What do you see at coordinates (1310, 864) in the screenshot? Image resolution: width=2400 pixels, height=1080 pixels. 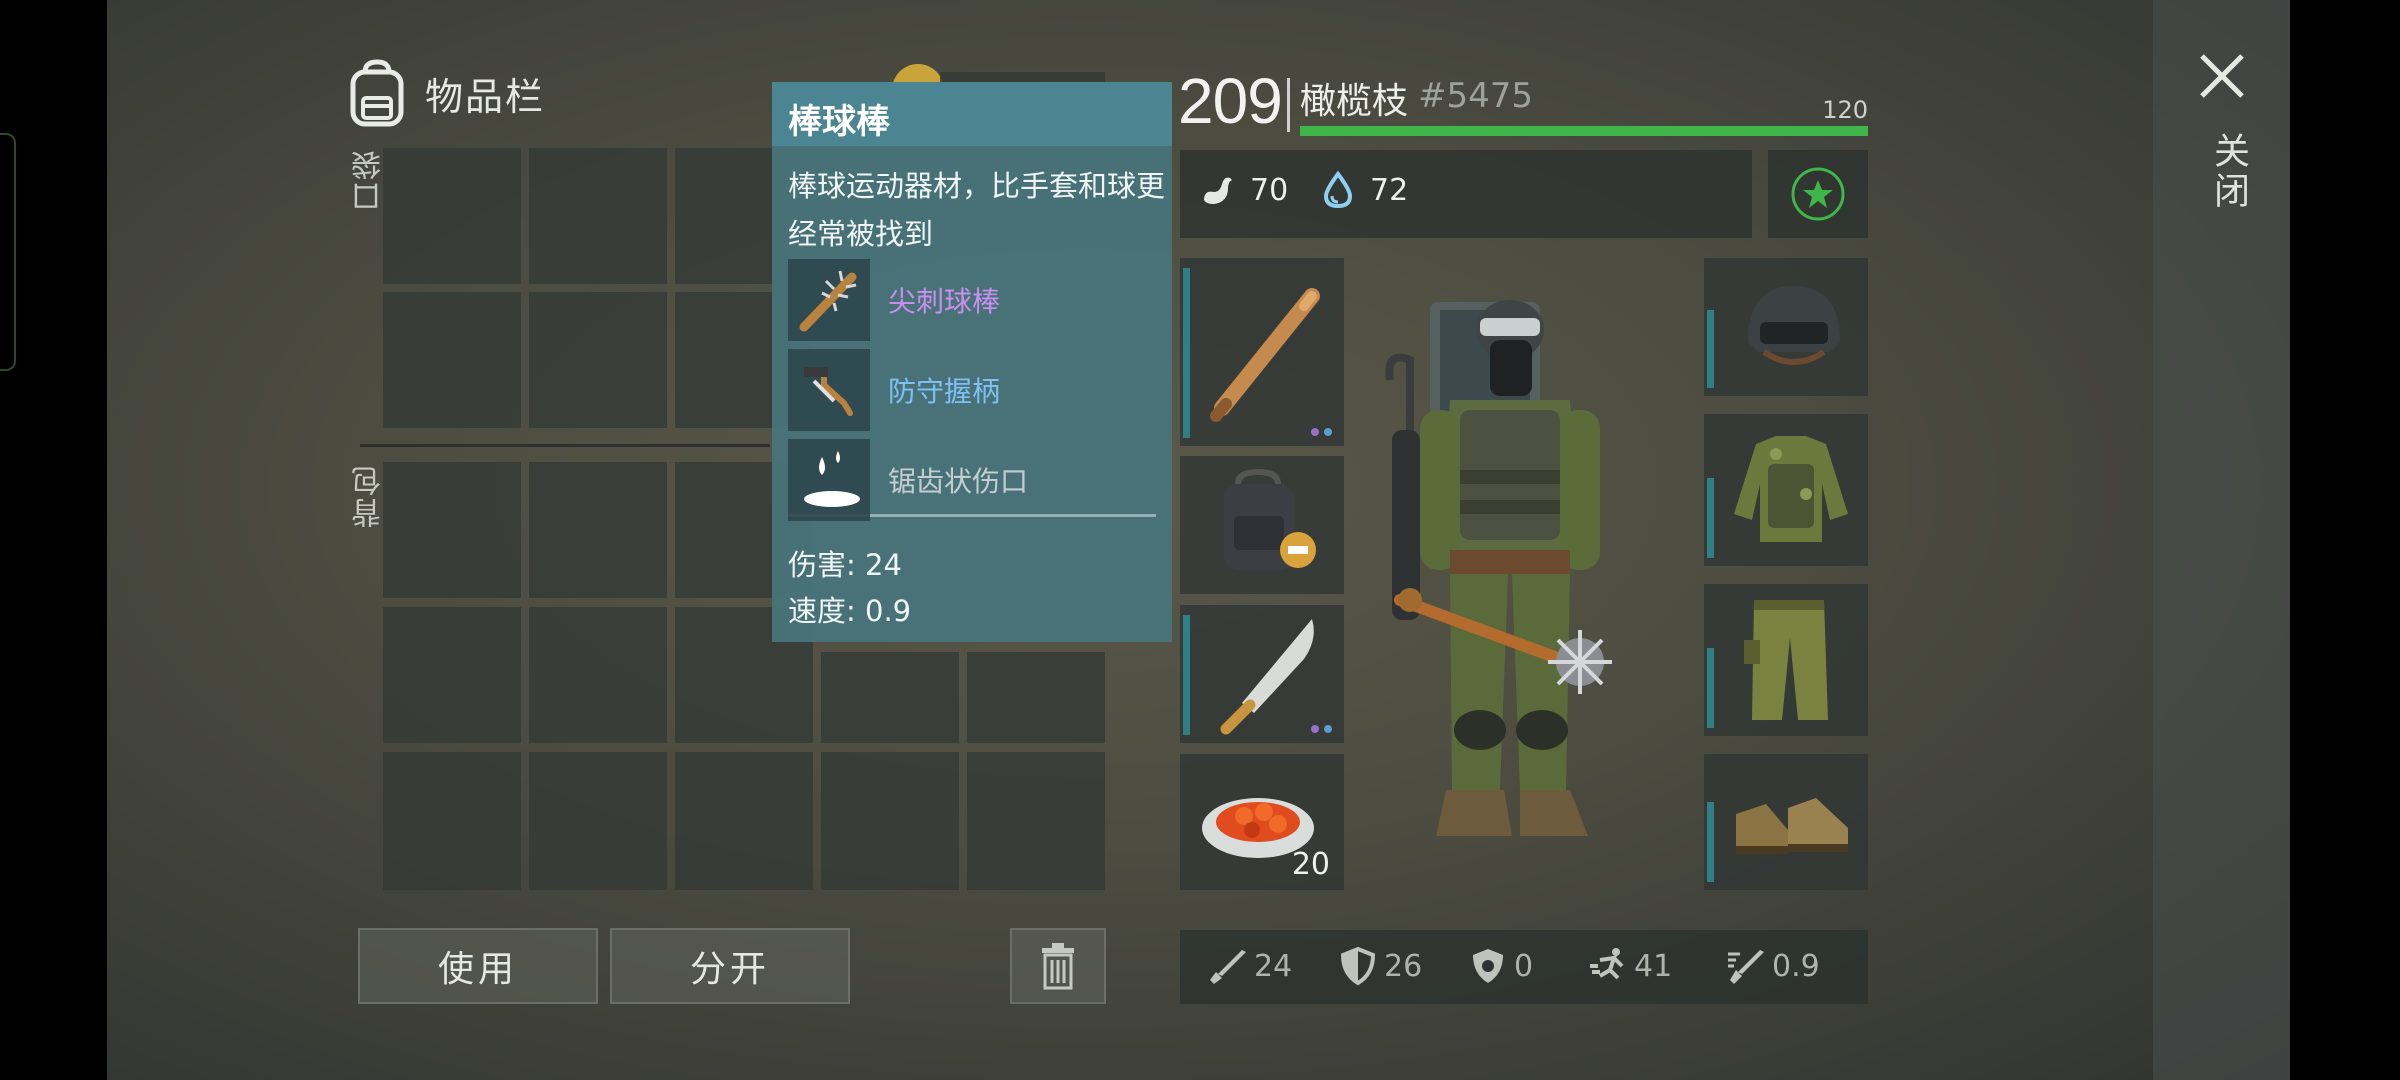 I see `food-quantity: 20` at bounding box center [1310, 864].